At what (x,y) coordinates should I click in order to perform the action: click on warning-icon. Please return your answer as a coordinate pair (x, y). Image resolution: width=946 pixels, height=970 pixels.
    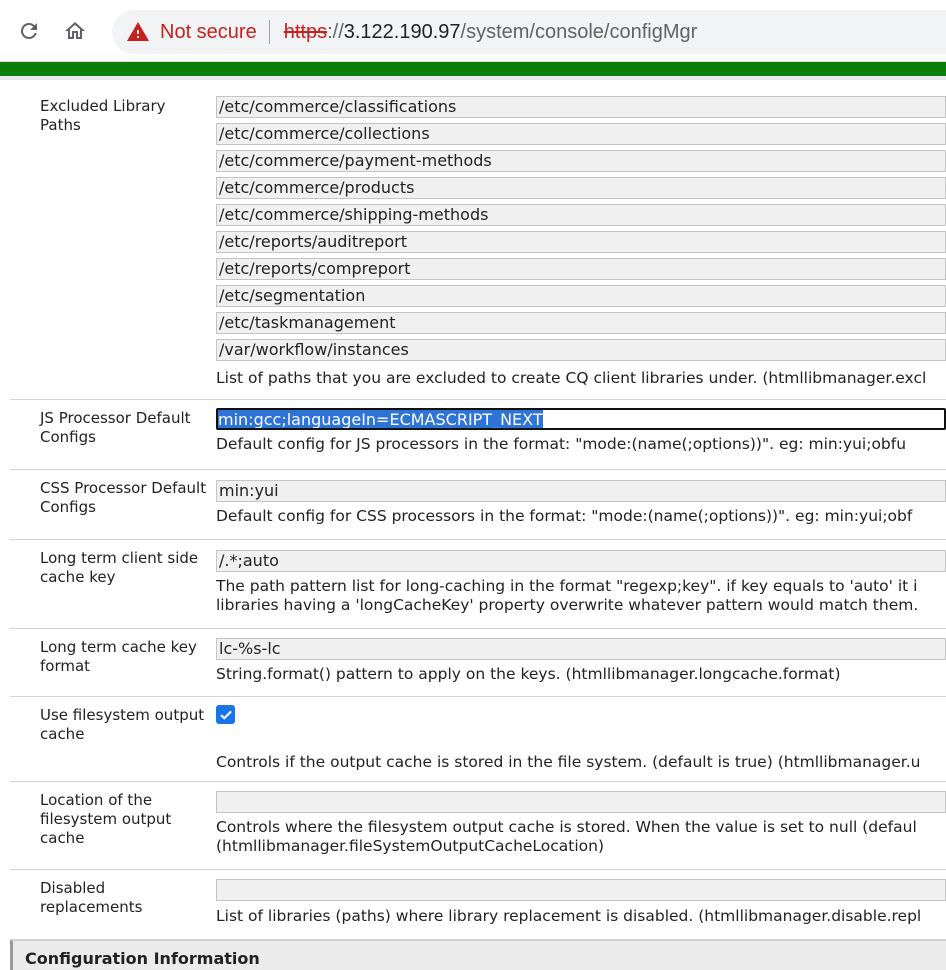
    Looking at the image, I should click on (138, 31).